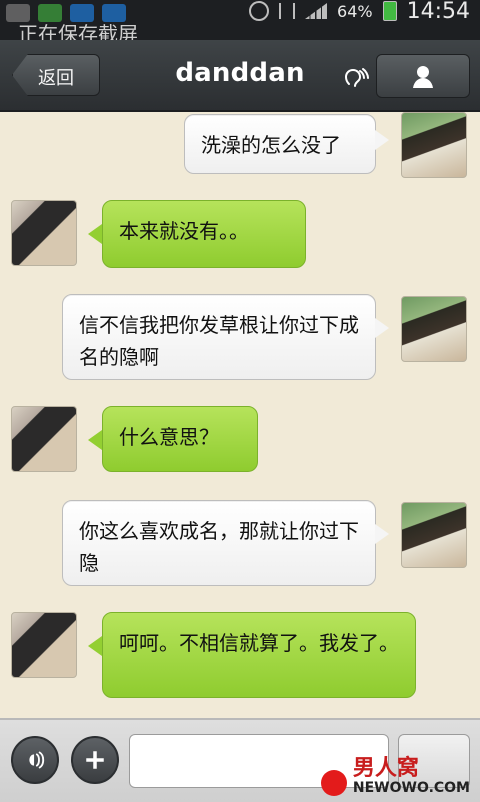 The image size is (480, 802). What do you see at coordinates (184, 231) in the screenshot?
I see `message-text: 本来就没有。。` at bounding box center [184, 231].